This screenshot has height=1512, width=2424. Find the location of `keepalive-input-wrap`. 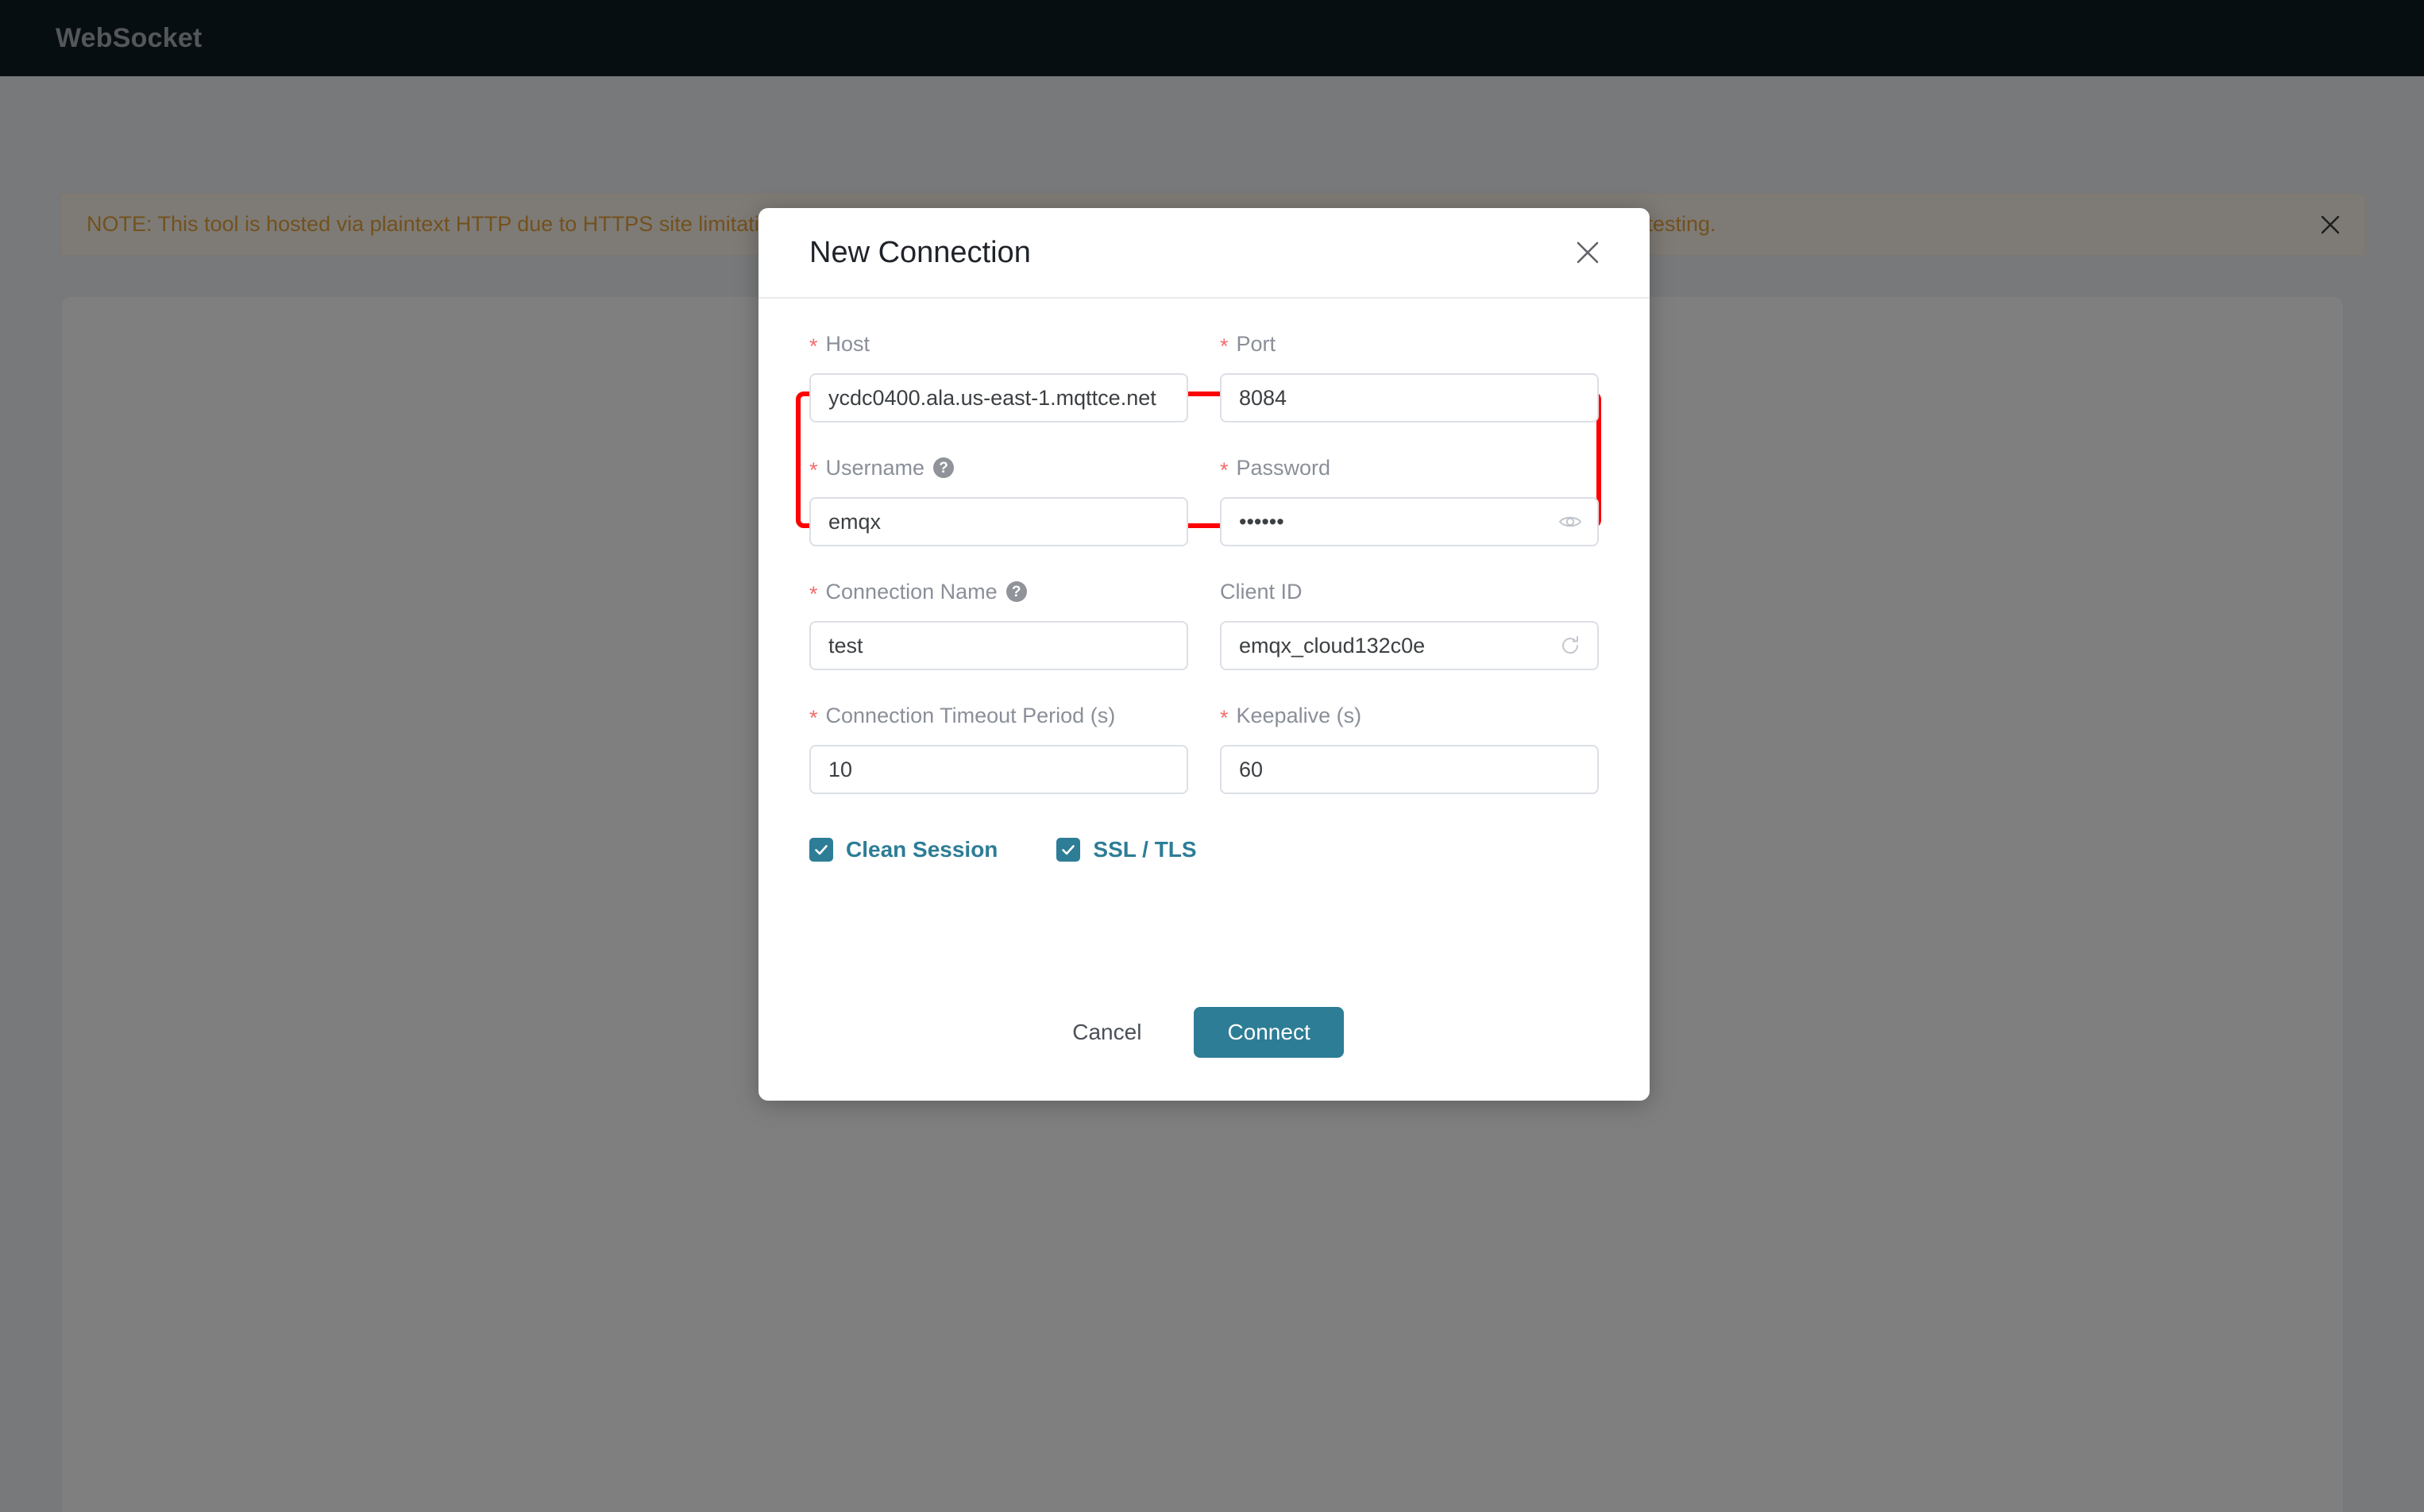

keepalive-input-wrap is located at coordinates (1410, 769).